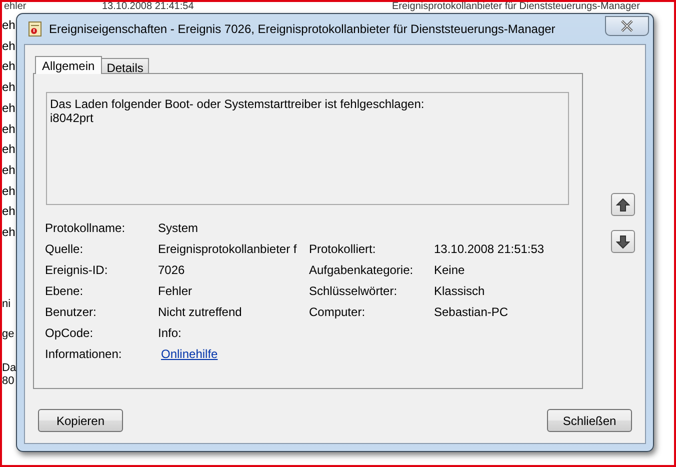 Image resolution: width=676 pixels, height=467 pixels. I want to click on background-text: ni, so click(7, 304).